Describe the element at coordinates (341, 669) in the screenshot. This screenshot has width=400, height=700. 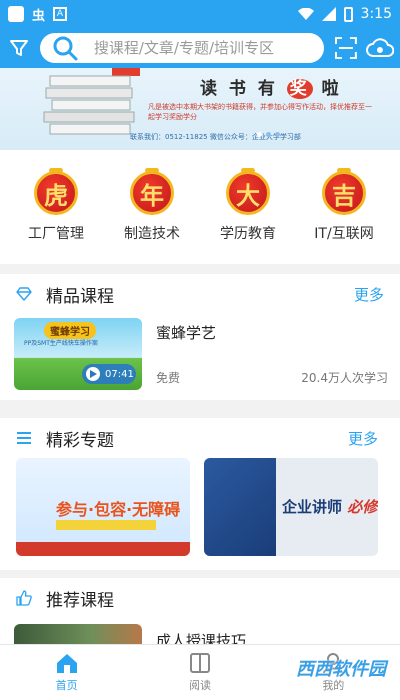
I see `watermark-text: 西西软件园` at that location.